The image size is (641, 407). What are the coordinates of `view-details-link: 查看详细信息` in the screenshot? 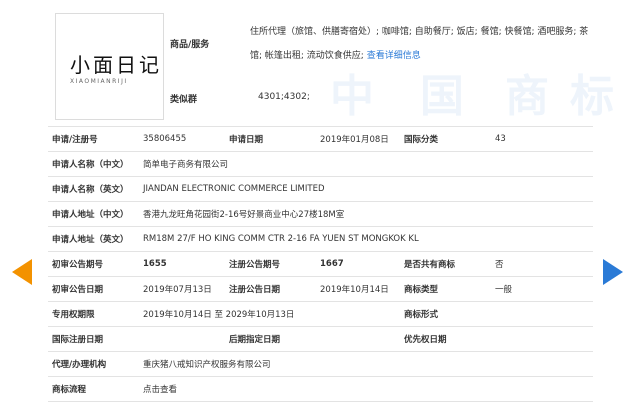 It's located at (394, 56).